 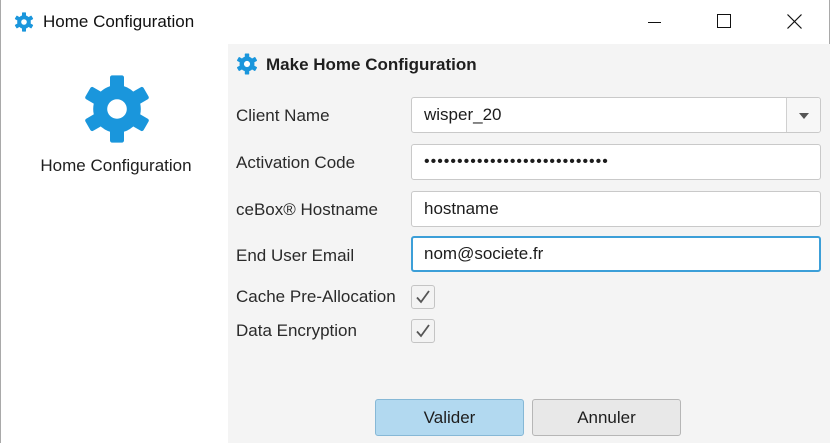 I want to click on window-title: Home Configuration, so click(x=119, y=21).